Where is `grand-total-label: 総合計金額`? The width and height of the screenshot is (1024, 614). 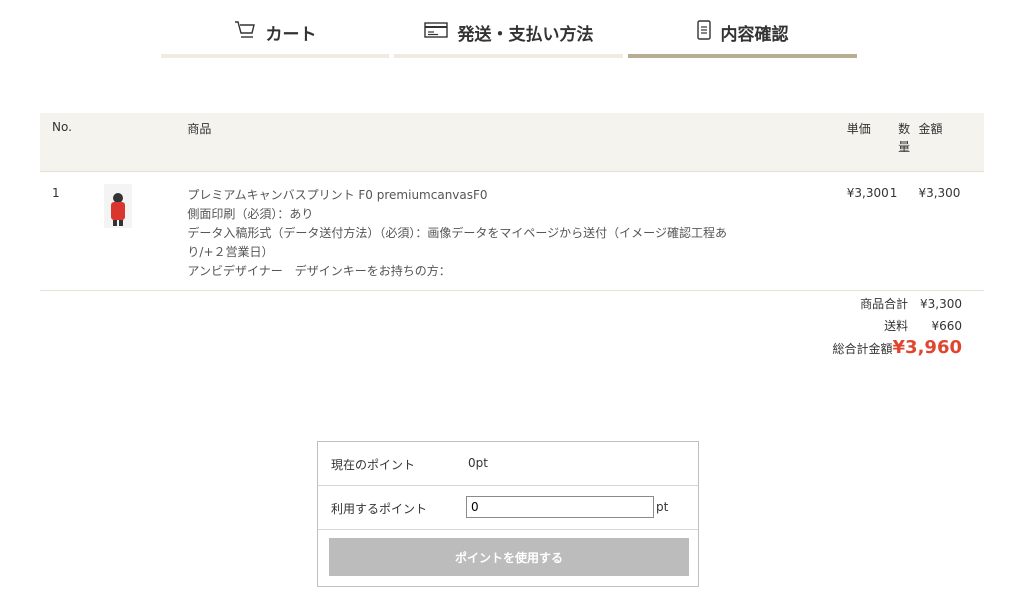 grand-total-label: 総合計金額 is located at coordinates (862, 349).